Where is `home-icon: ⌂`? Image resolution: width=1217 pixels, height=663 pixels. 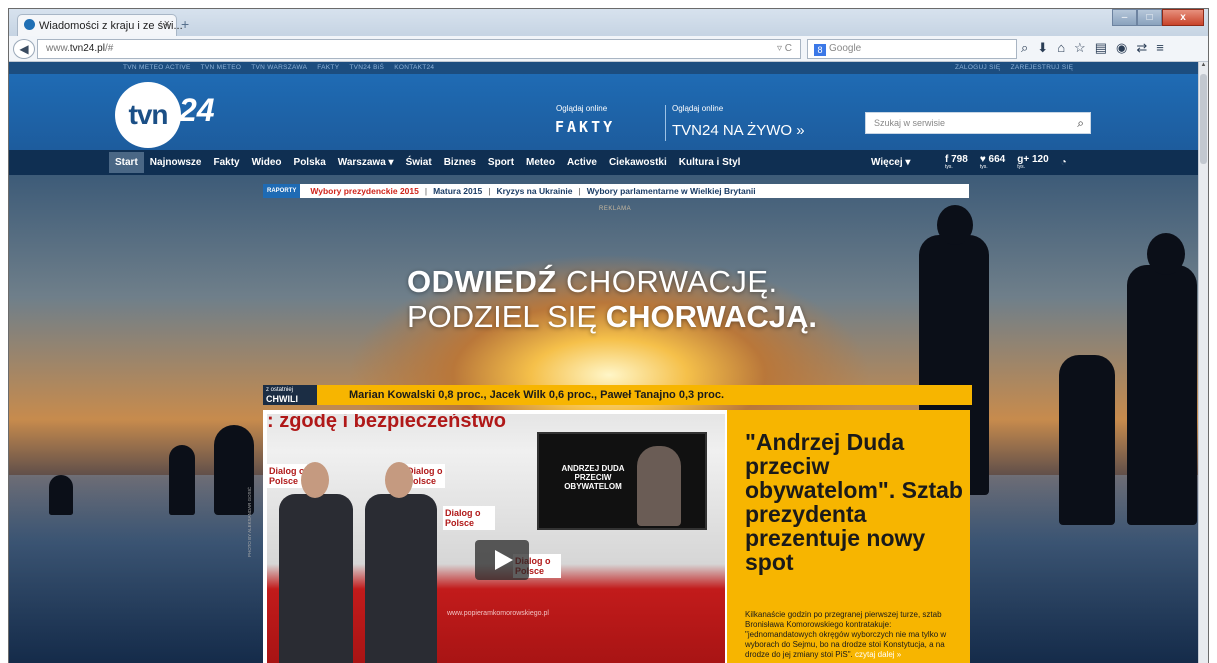
home-icon: ⌂ is located at coordinates (1061, 48).